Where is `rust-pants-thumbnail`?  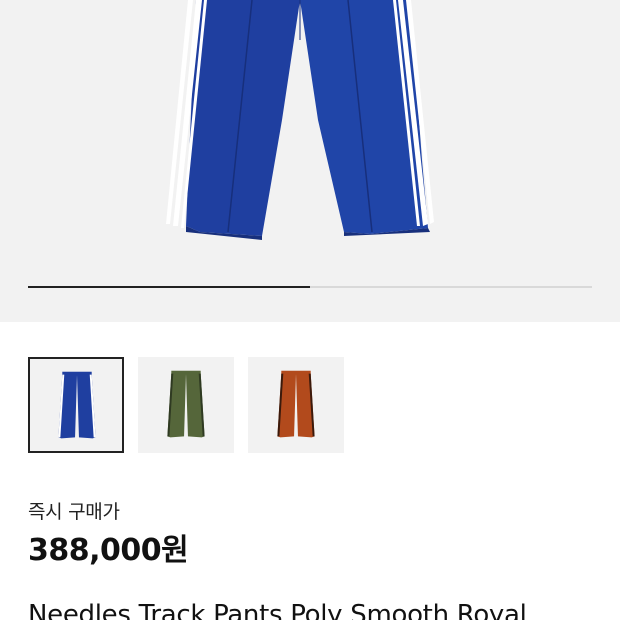
rust-pants-thumbnail is located at coordinates (296, 404).